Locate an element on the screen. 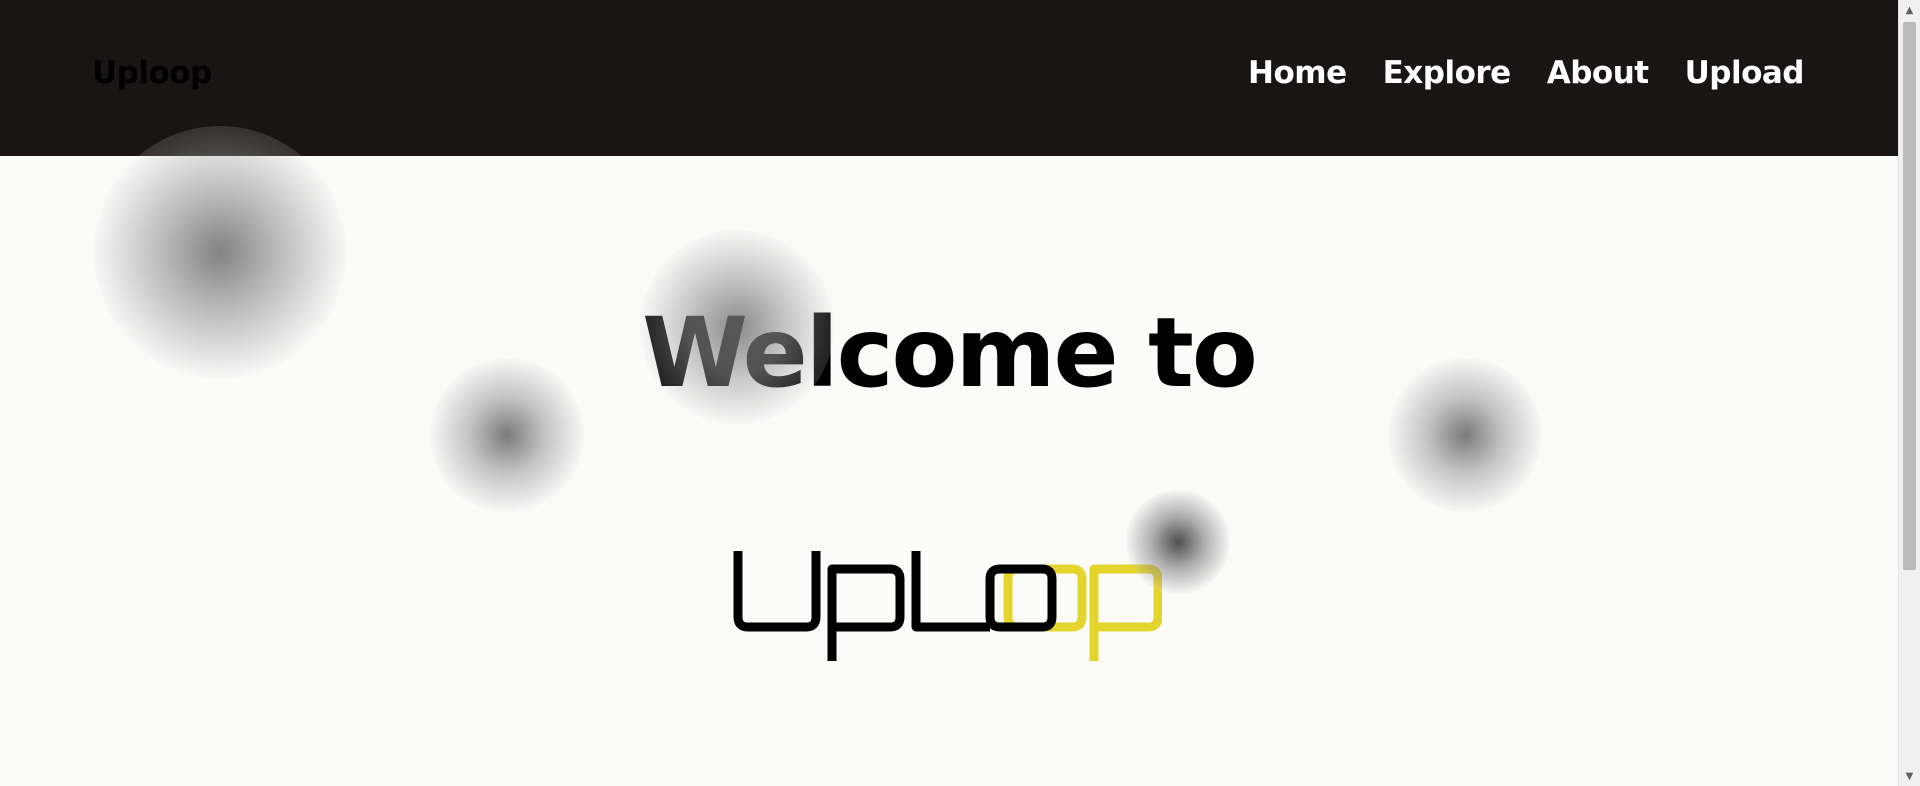 This screenshot has height=786, width=1920. main-nav: Home Explore About Upload is located at coordinates (1526, 73).